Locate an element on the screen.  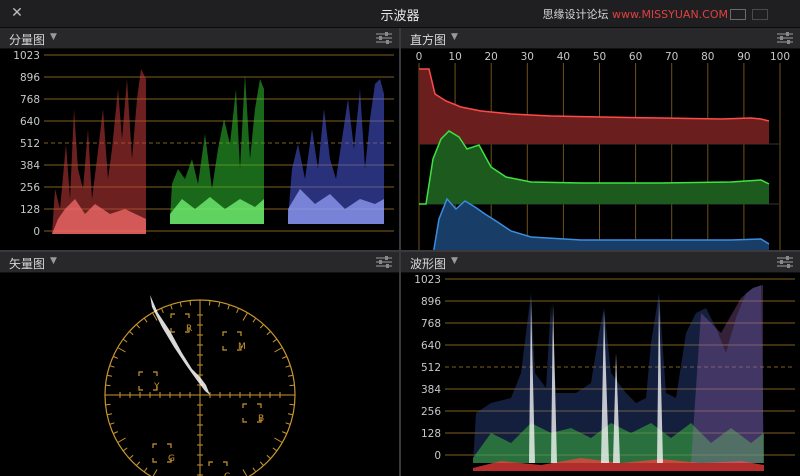
vector-target-y: Y is located at coordinates (149, 381).